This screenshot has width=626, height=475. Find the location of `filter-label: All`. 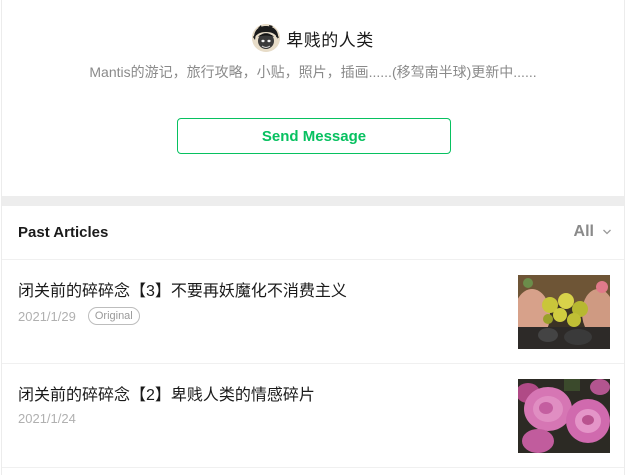

filter-label: All is located at coordinates (583, 231).